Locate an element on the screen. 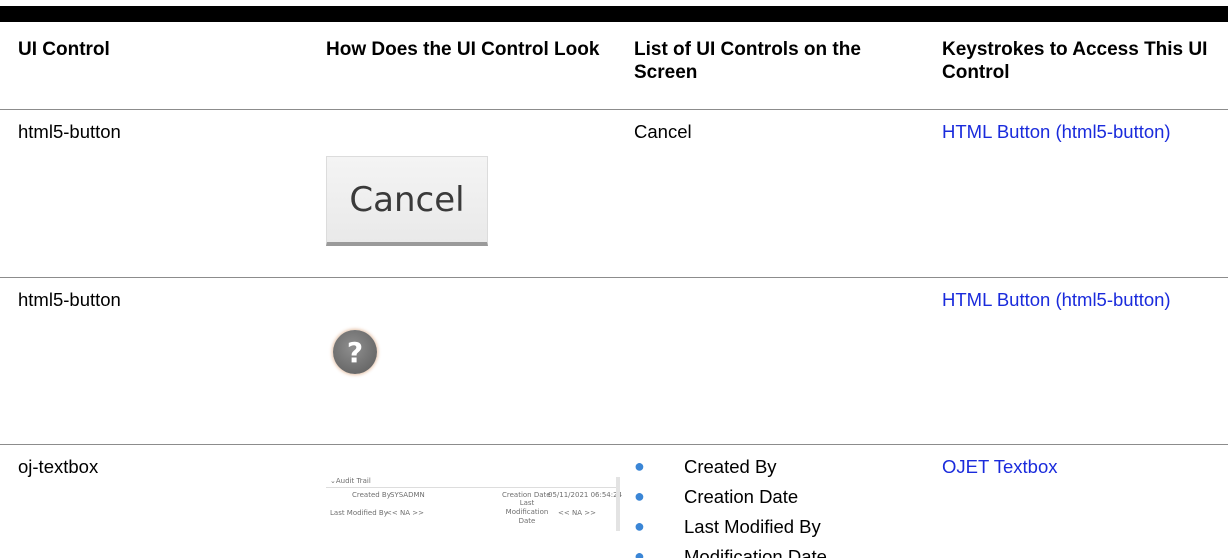 This screenshot has height=558, width=1228. controls-list: Cancel is located at coordinates (663, 131).